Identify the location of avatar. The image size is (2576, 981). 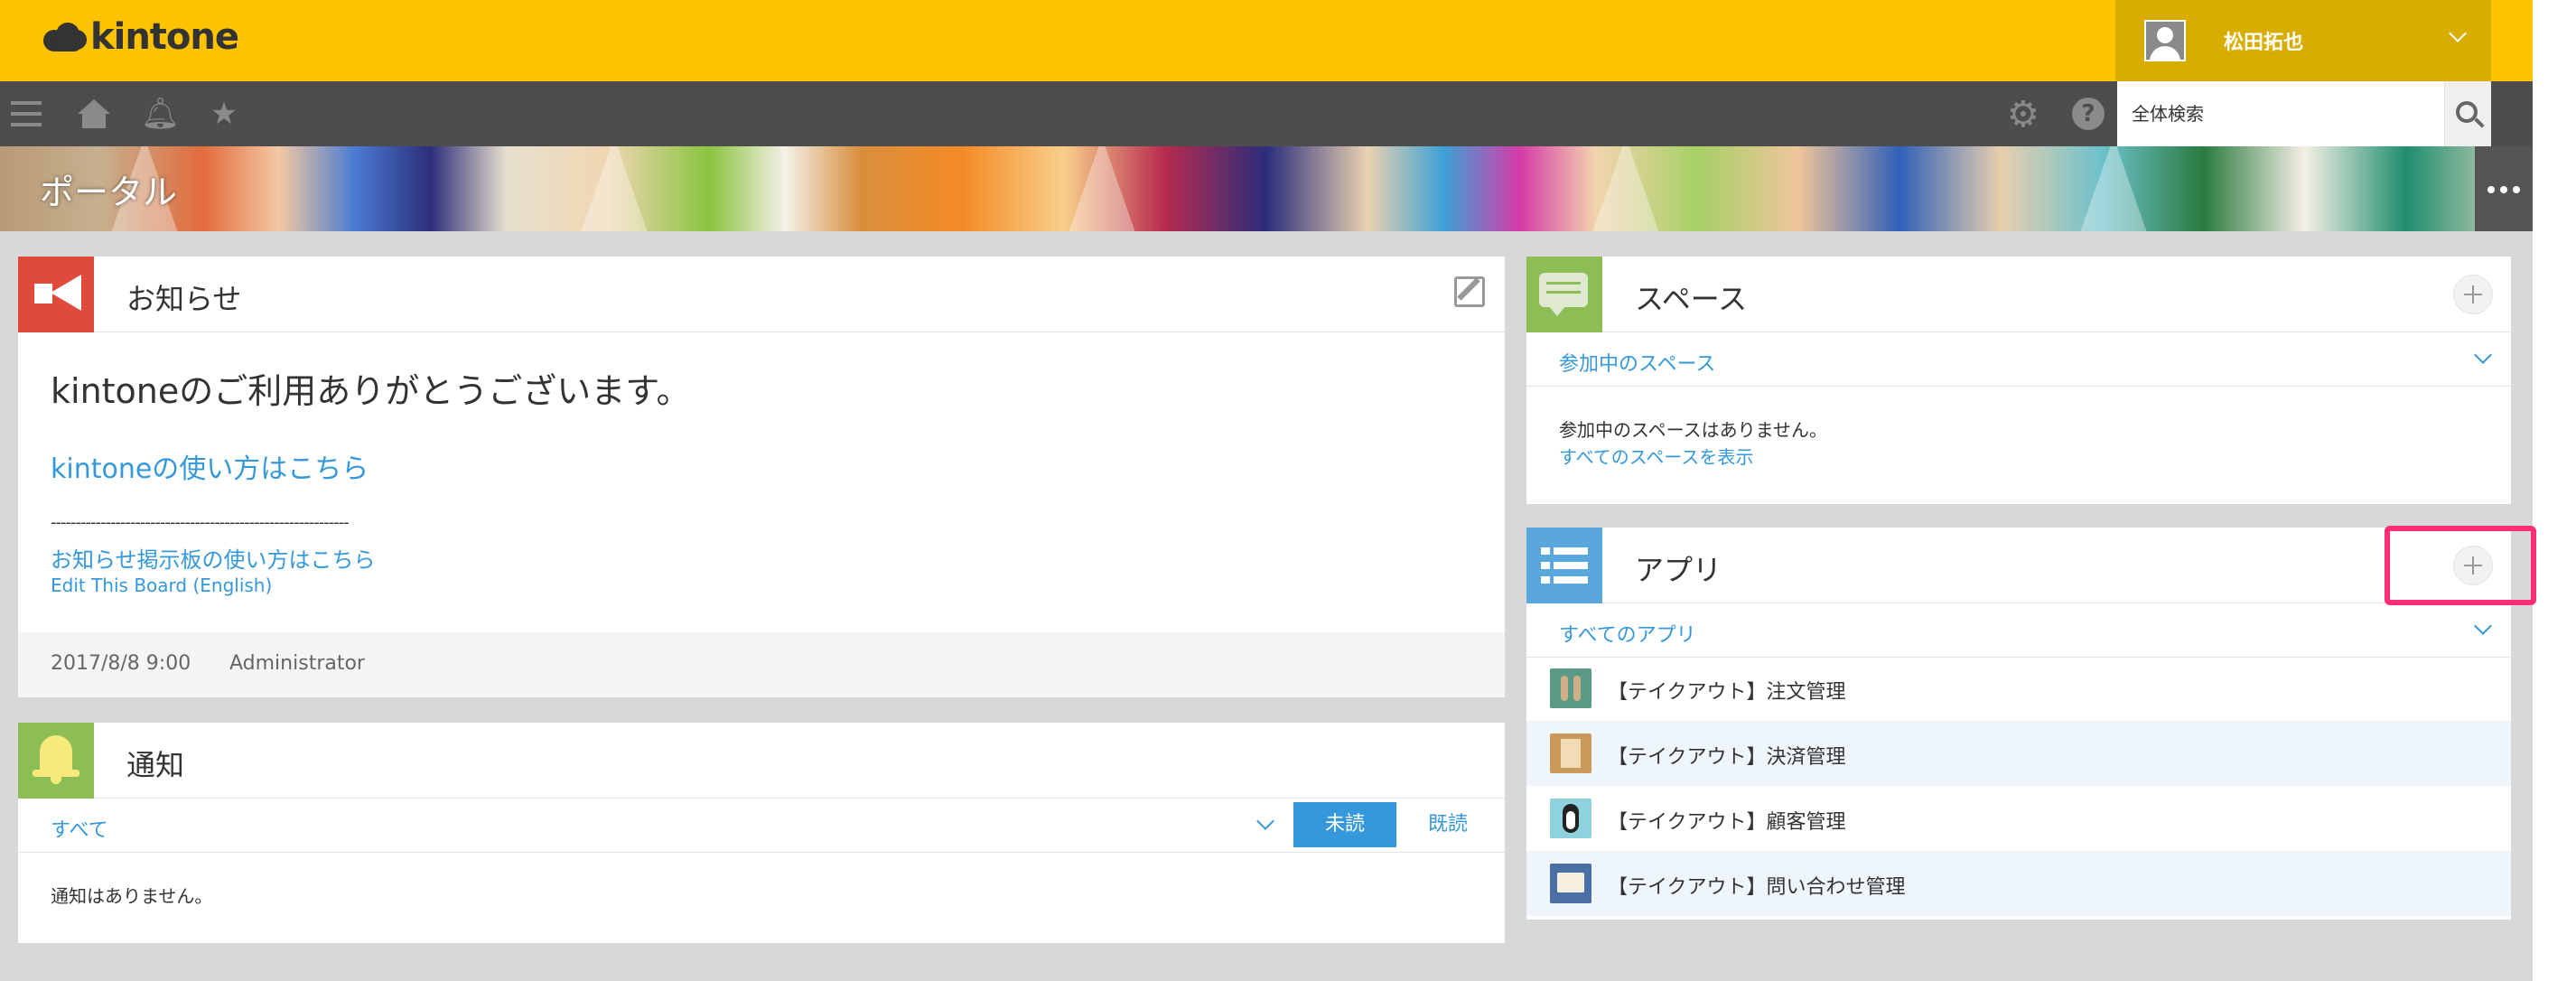
(2165, 40).